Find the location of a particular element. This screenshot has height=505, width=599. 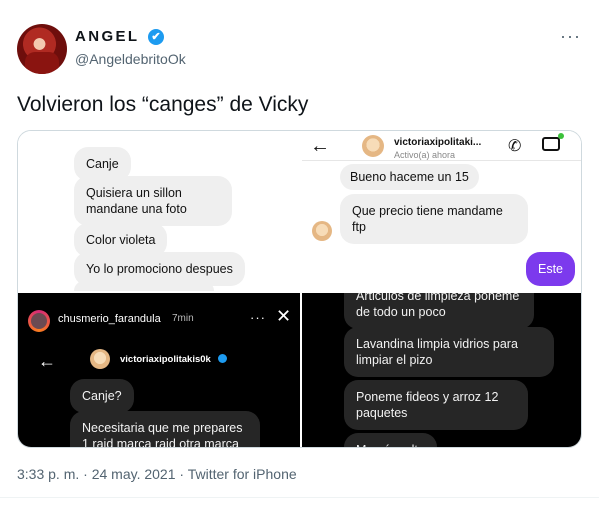

verified-badge-icon: ✔ is located at coordinates (156, 37).